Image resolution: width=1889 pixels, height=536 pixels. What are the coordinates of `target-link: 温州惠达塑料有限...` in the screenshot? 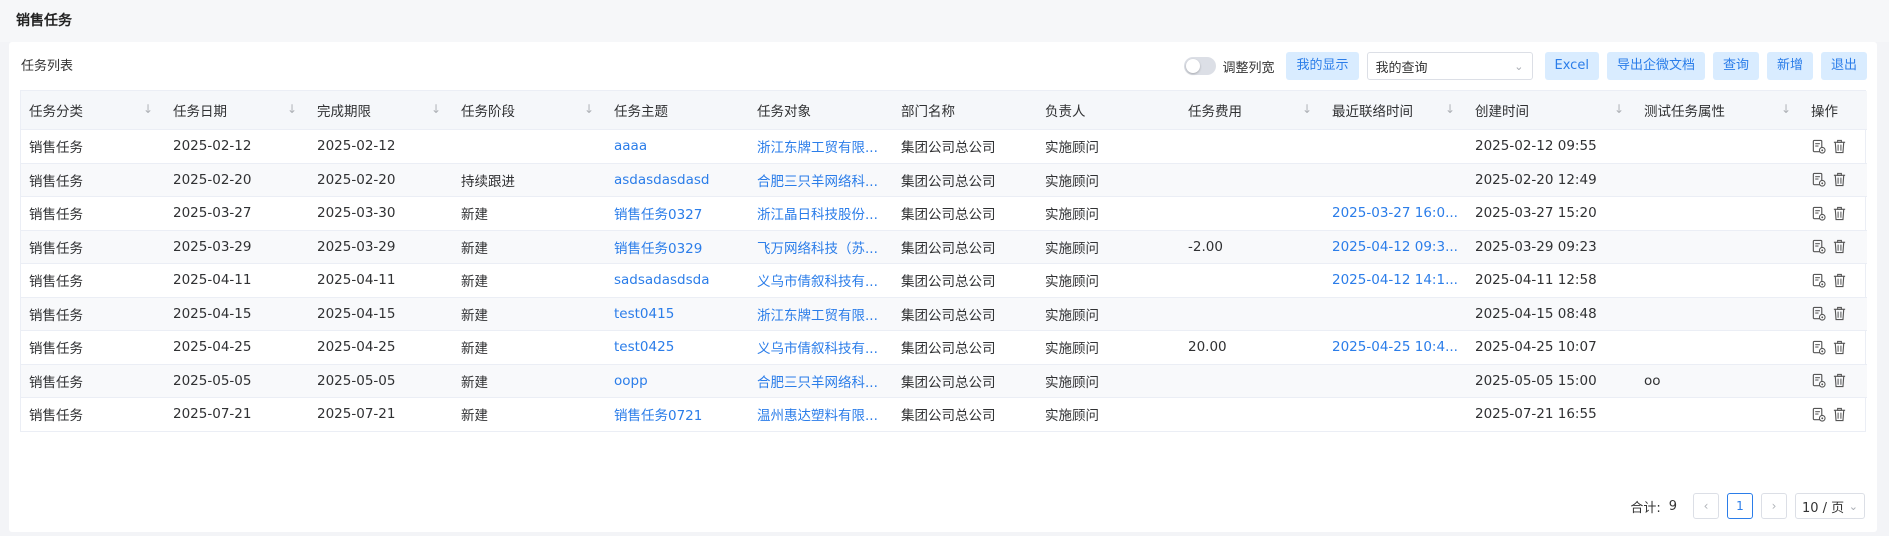 It's located at (821, 414).